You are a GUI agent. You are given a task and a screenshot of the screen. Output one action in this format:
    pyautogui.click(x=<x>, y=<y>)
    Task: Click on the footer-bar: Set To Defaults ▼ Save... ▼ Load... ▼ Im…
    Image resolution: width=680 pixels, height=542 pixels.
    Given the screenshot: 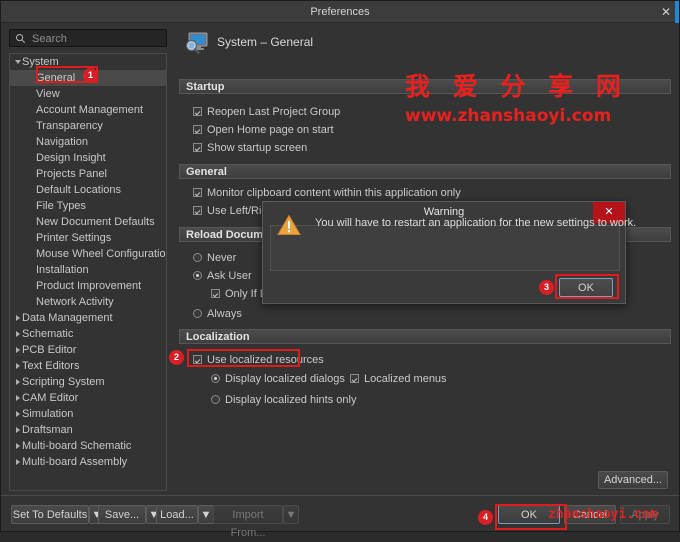 What is the action you would take?
    pyautogui.click(x=340, y=517)
    